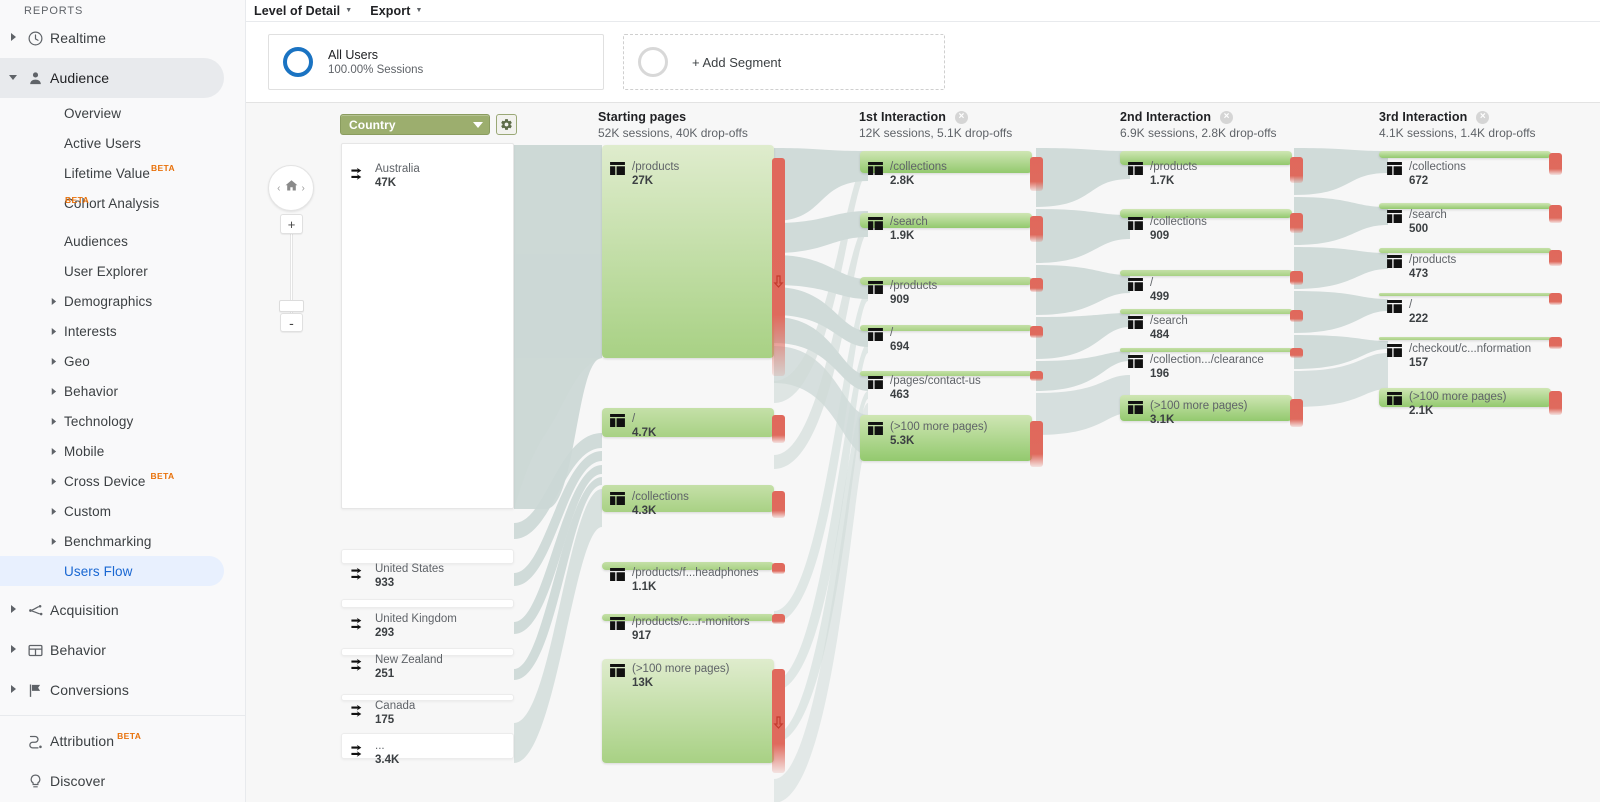 The width and height of the screenshot is (1600, 802). Describe the element at coordinates (427, 697) in the screenshot. I see `country-node-canada` at that location.